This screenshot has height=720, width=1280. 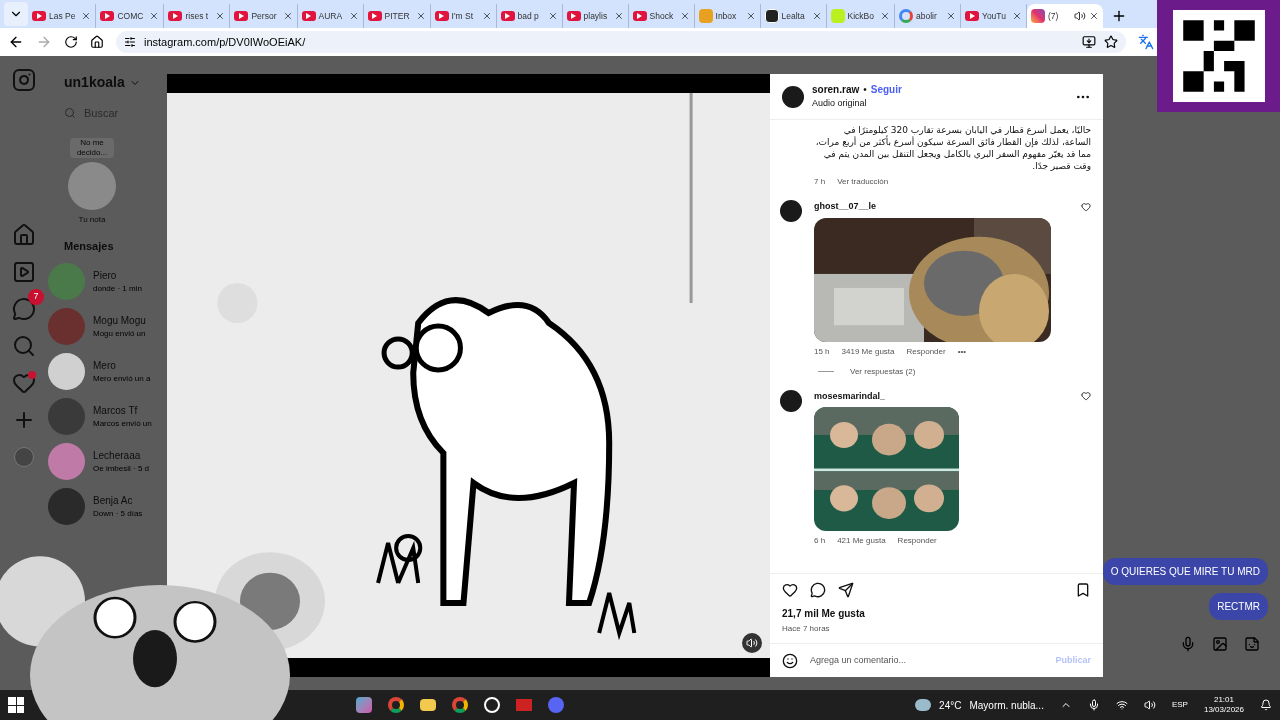 I want to click on tab-title: KickBo, so click(x=860, y=16).